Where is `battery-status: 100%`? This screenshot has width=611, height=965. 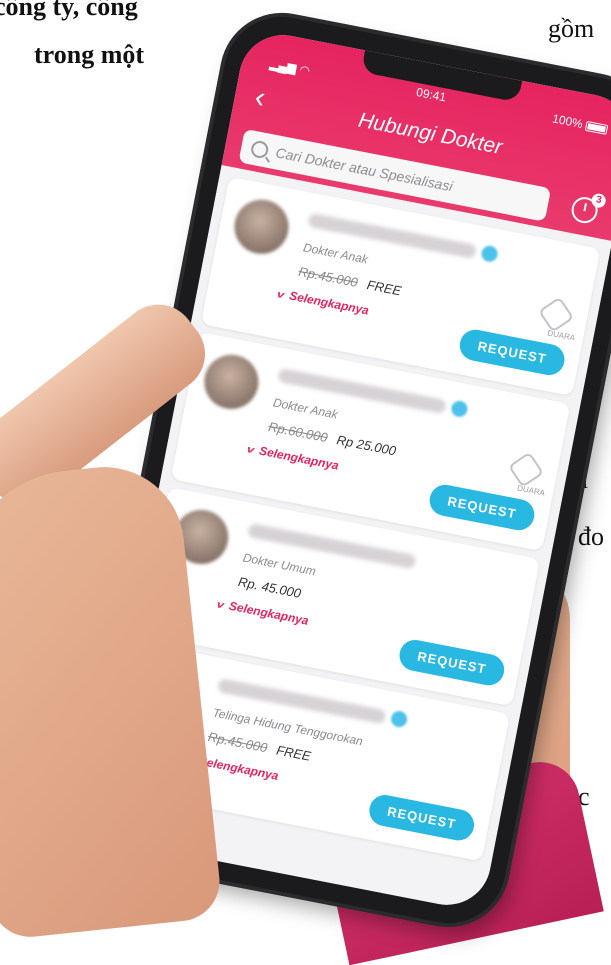 battery-status: 100% is located at coordinates (580, 123).